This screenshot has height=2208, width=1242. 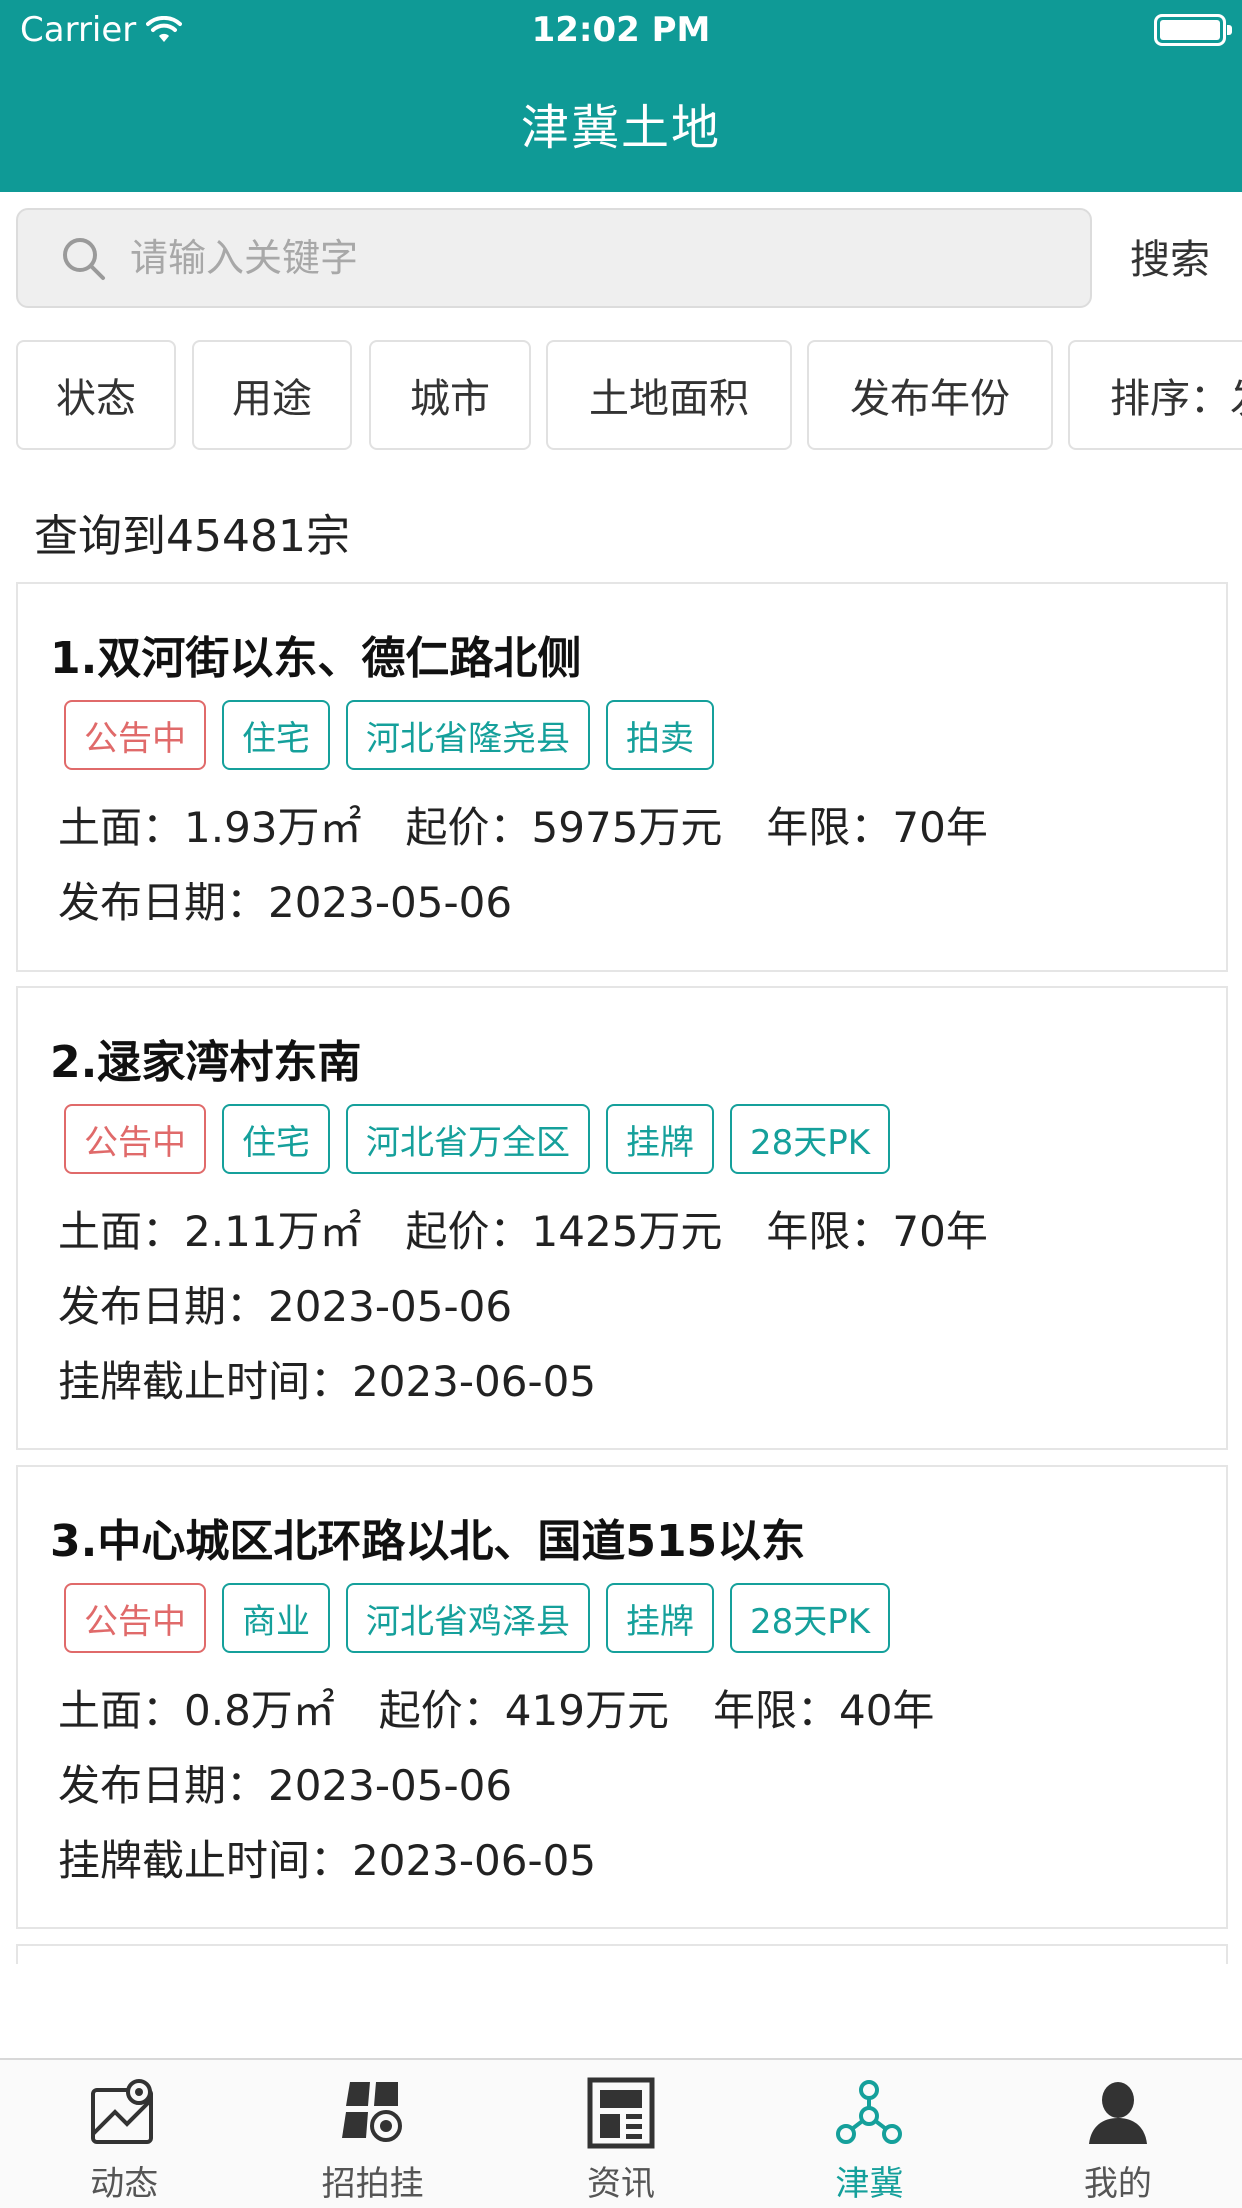 I want to click on location-tag: 河北省万全区, so click(x=468, y=1139).